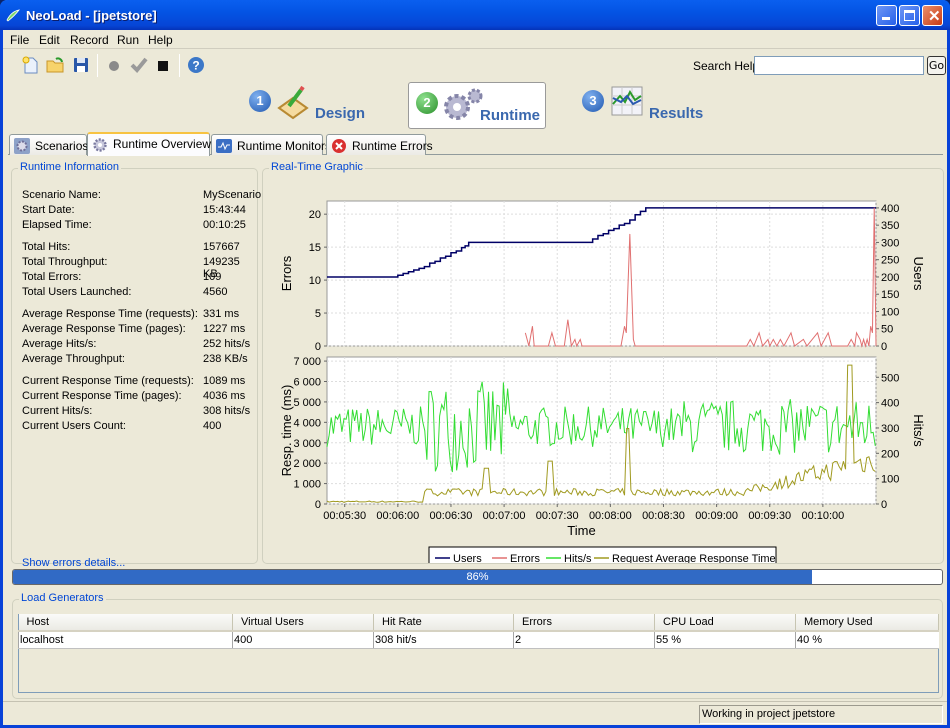 This screenshot has width=950, height=728. I want to click on table-cell: 40 %, so click(867, 640).